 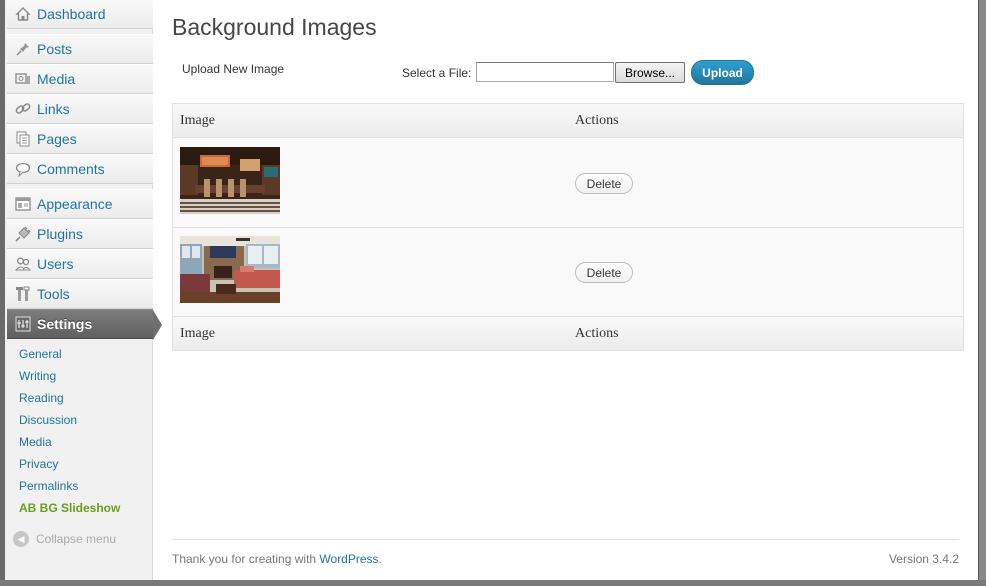 I want to click on menu-item-dashboard: Dashboard, so click(x=80, y=14).